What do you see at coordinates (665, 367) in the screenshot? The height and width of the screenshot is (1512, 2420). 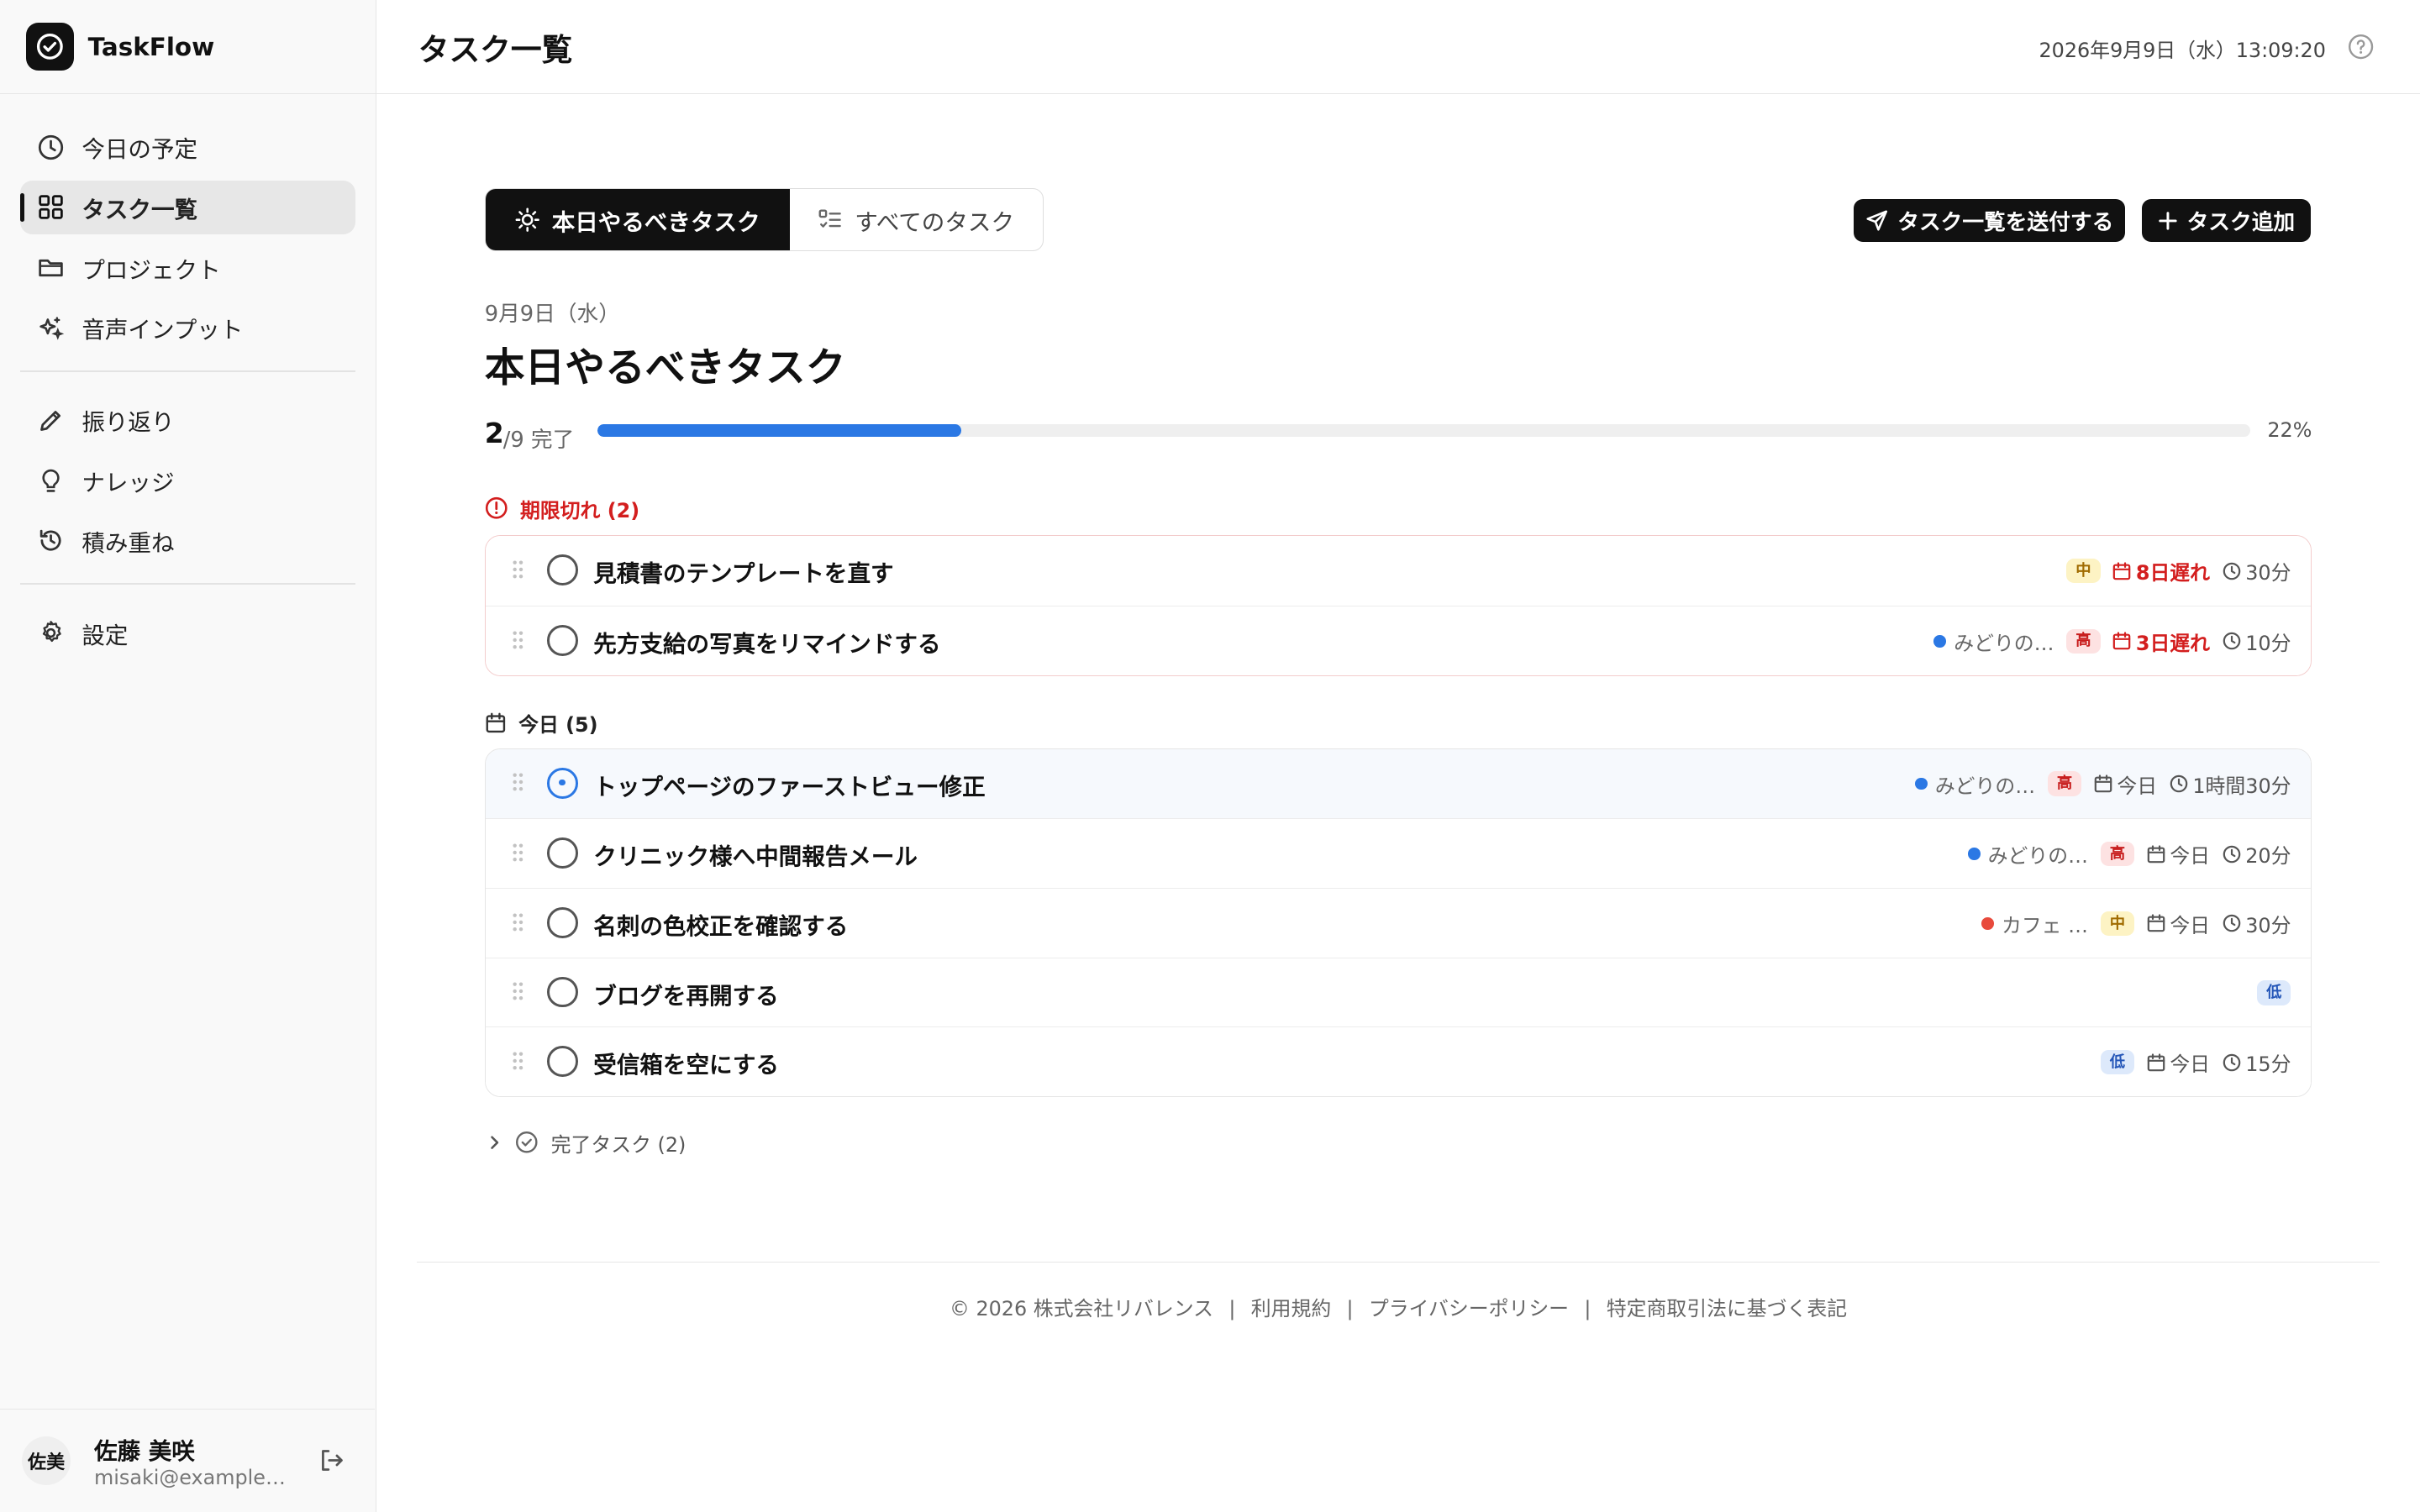 I see `section-title: 本日やるべきタスク` at bounding box center [665, 367].